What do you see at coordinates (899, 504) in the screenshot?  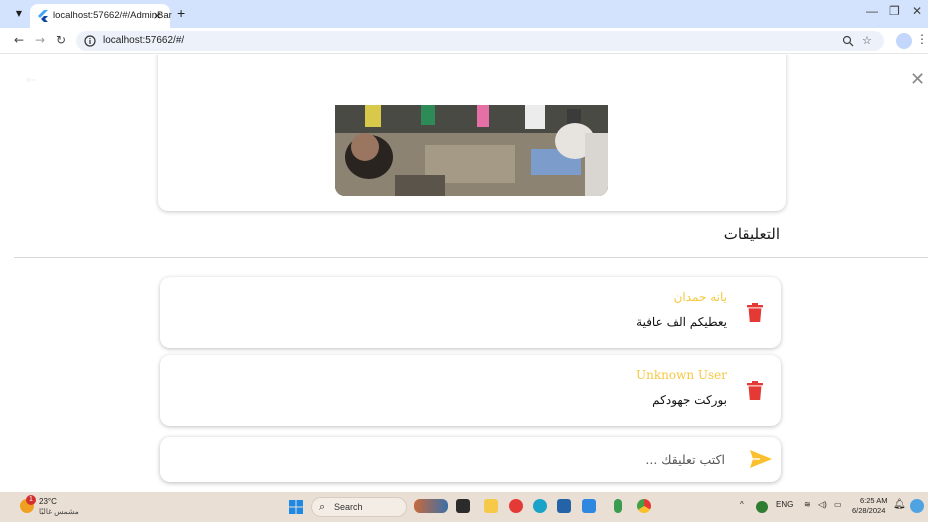 I see `notification-bell-icon: 🔔︎` at bounding box center [899, 504].